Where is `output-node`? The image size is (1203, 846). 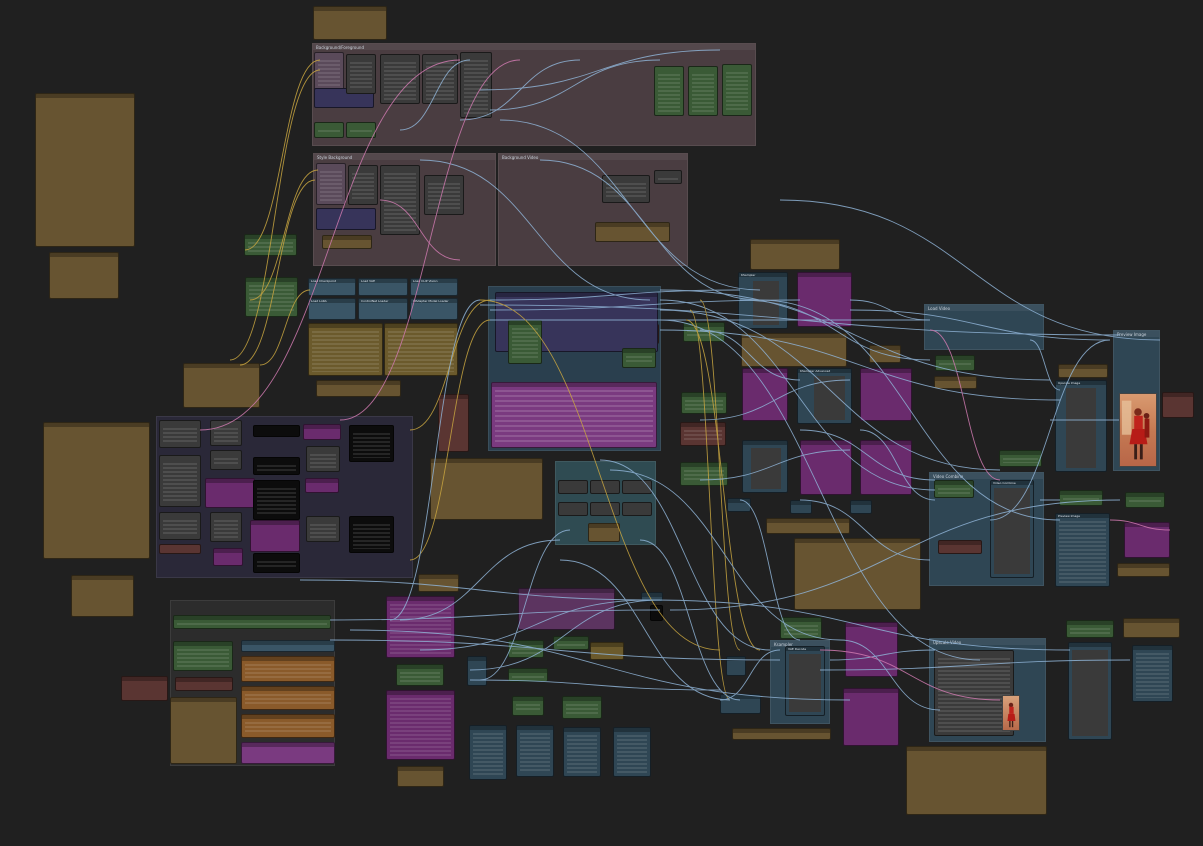
output-node is located at coordinates (1090, 691).